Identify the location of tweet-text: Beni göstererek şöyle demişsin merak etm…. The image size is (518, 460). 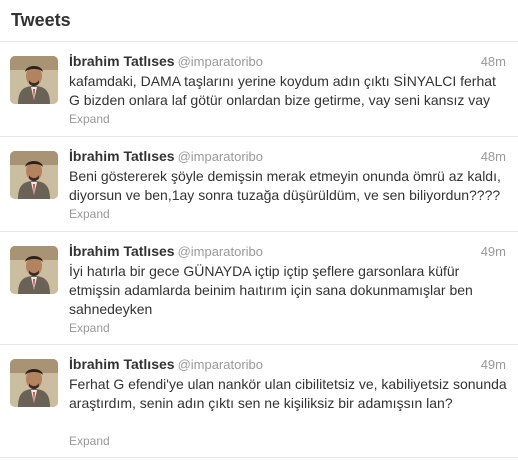
(285, 185).